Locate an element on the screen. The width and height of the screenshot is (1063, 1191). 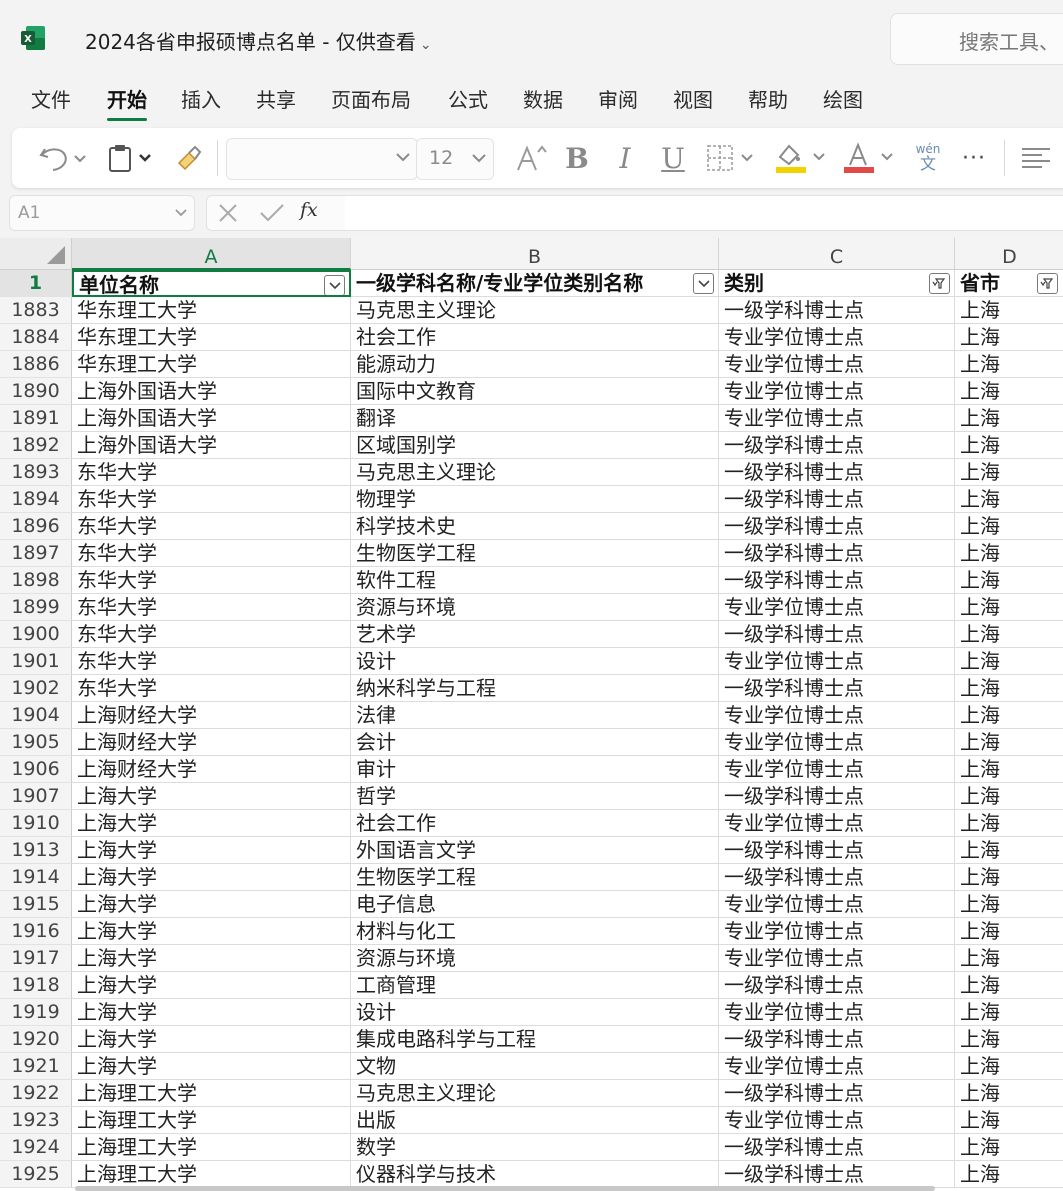
row-header: 1918 is located at coordinates (36, 985).